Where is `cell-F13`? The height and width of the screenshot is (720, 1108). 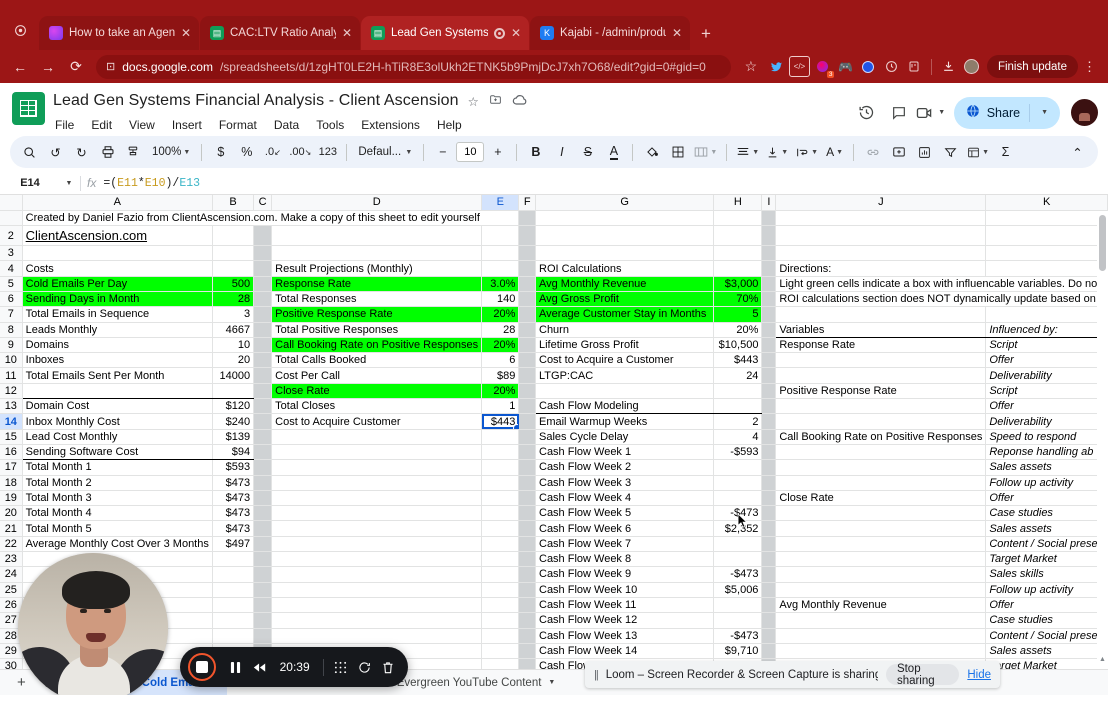 cell-F13 is located at coordinates (527, 406).